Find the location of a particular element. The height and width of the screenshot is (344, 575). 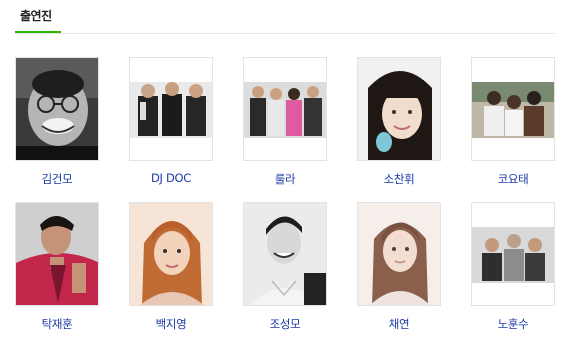

tab-cast: 출연진 is located at coordinates (38, 20).